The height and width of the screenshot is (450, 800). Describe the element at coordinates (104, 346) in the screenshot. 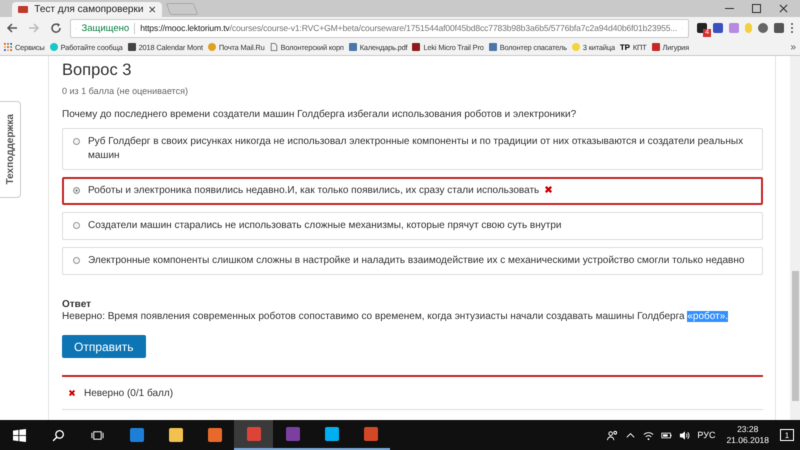

I see `submit-button: Отправить` at that location.